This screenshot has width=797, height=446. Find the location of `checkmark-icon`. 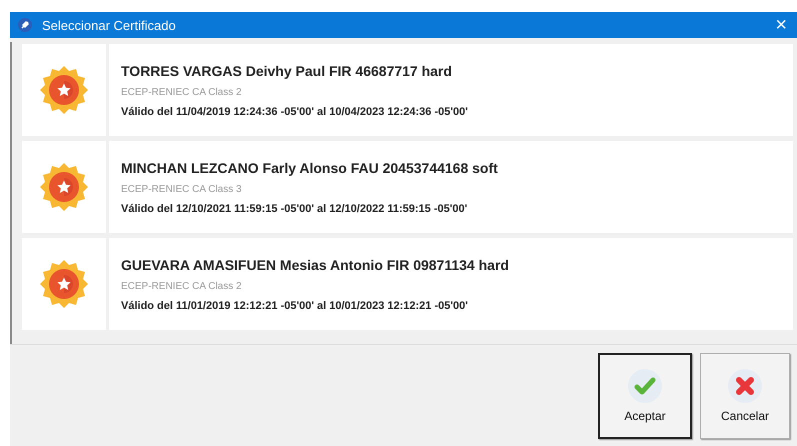

checkmark-icon is located at coordinates (645, 385).